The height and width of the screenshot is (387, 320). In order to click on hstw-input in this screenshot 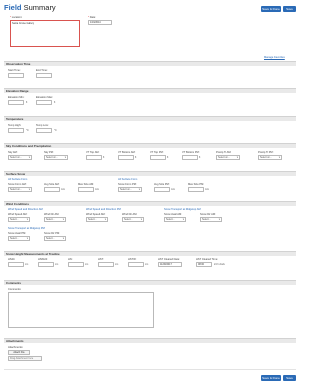, I will do `click(136, 264)`.